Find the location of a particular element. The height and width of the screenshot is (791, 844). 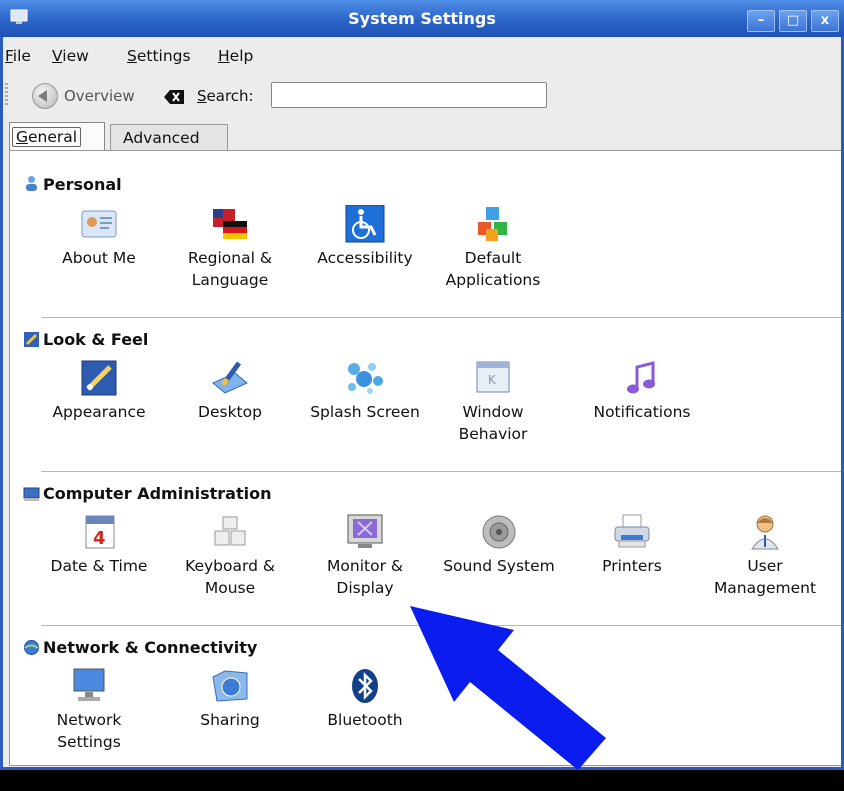

item-label: Monitor & Display is located at coordinates (365, 577).